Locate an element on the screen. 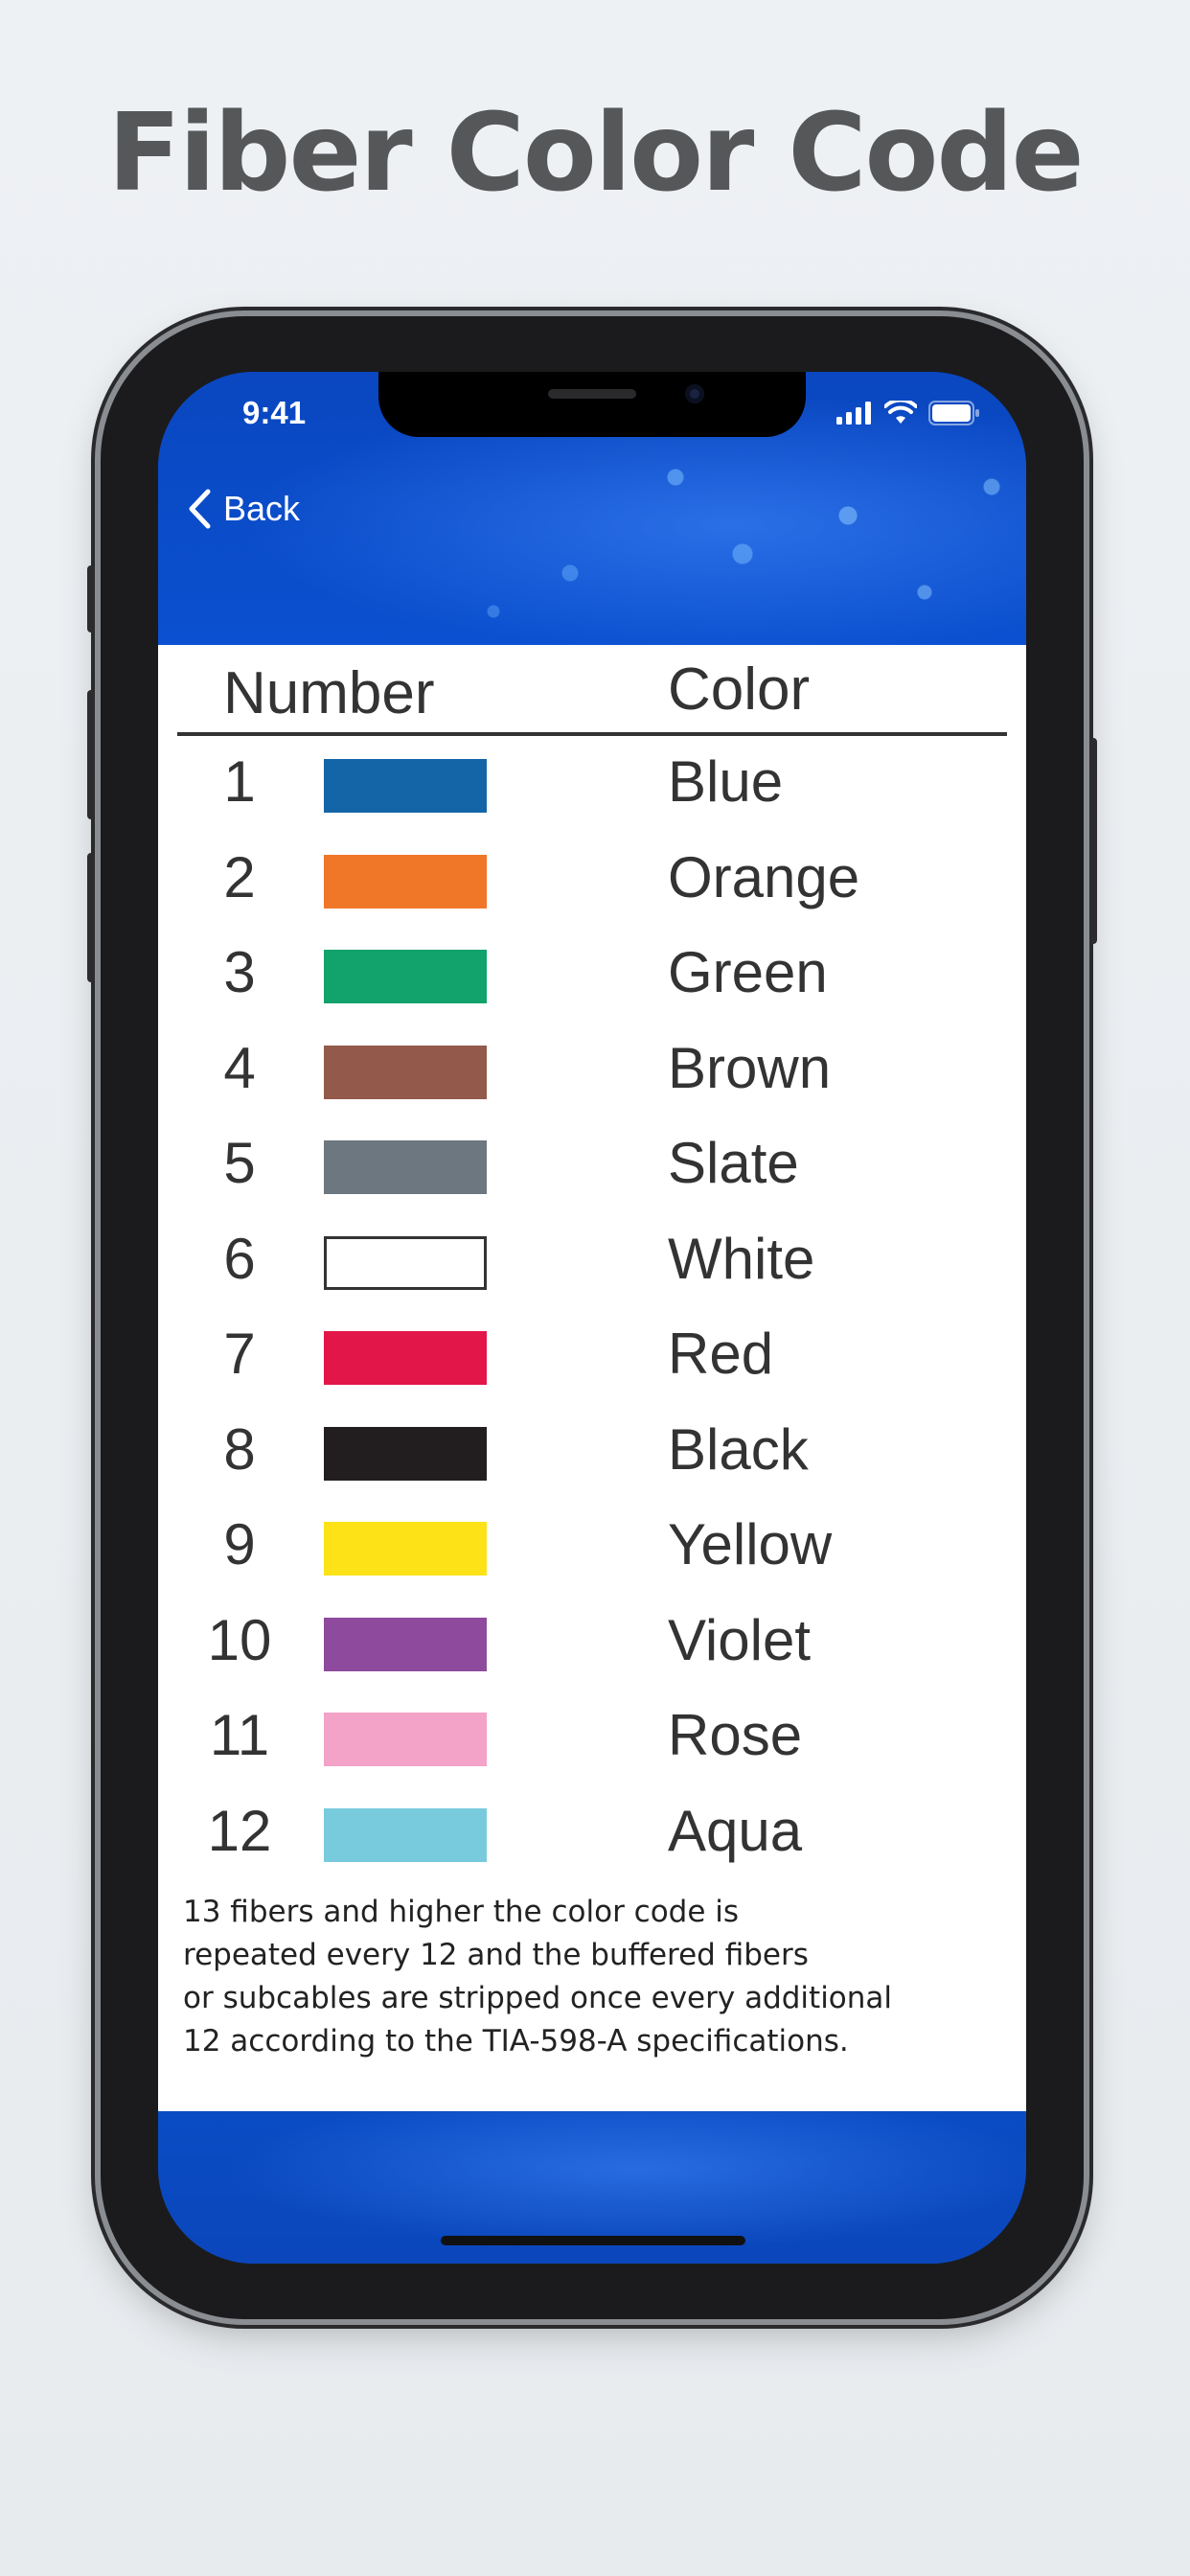 The height and width of the screenshot is (2576, 1190). table-row: 8 Black is located at coordinates (592, 1450).